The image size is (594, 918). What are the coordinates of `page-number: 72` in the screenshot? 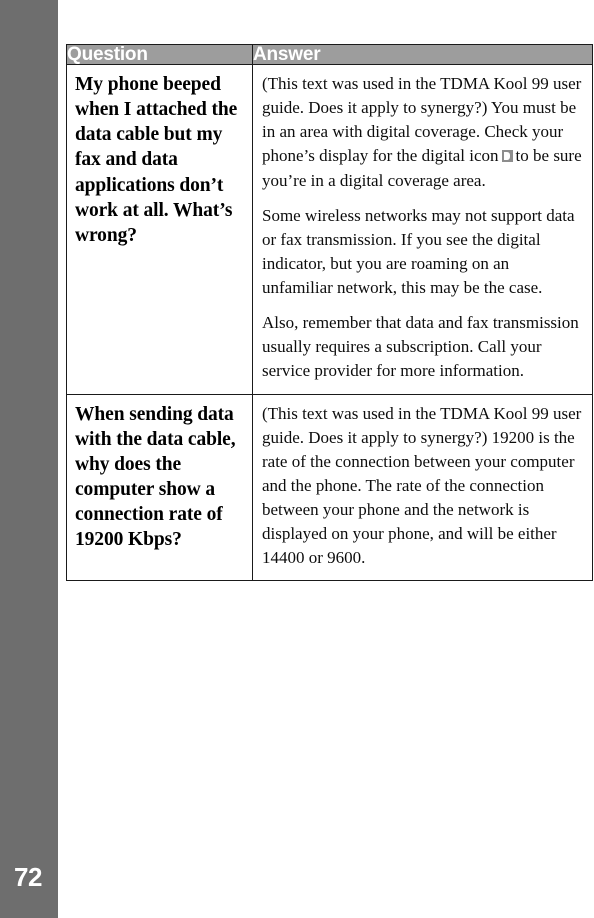 It's located at (28, 877).